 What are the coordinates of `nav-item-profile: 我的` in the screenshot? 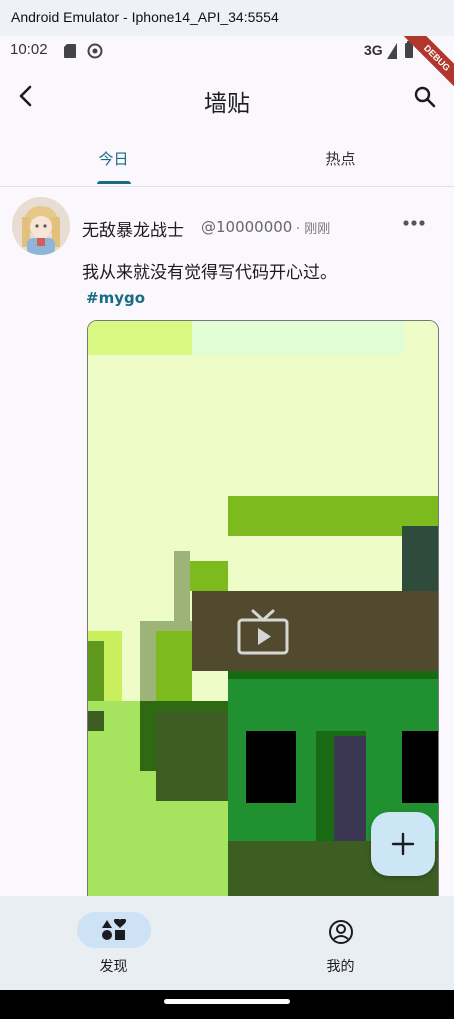 It's located at (340, 943).